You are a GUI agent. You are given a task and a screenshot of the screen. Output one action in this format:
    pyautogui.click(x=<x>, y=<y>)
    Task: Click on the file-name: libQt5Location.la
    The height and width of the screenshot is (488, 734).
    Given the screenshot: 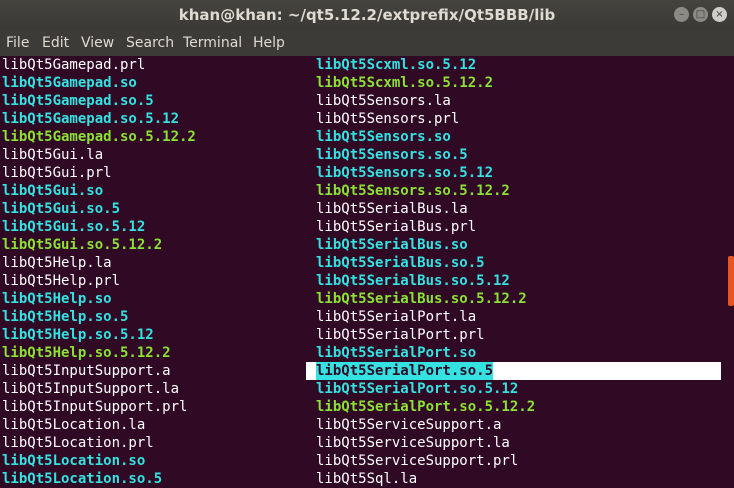 What is the action you would take?
    pyautogui.click(x=74, y=425)
    